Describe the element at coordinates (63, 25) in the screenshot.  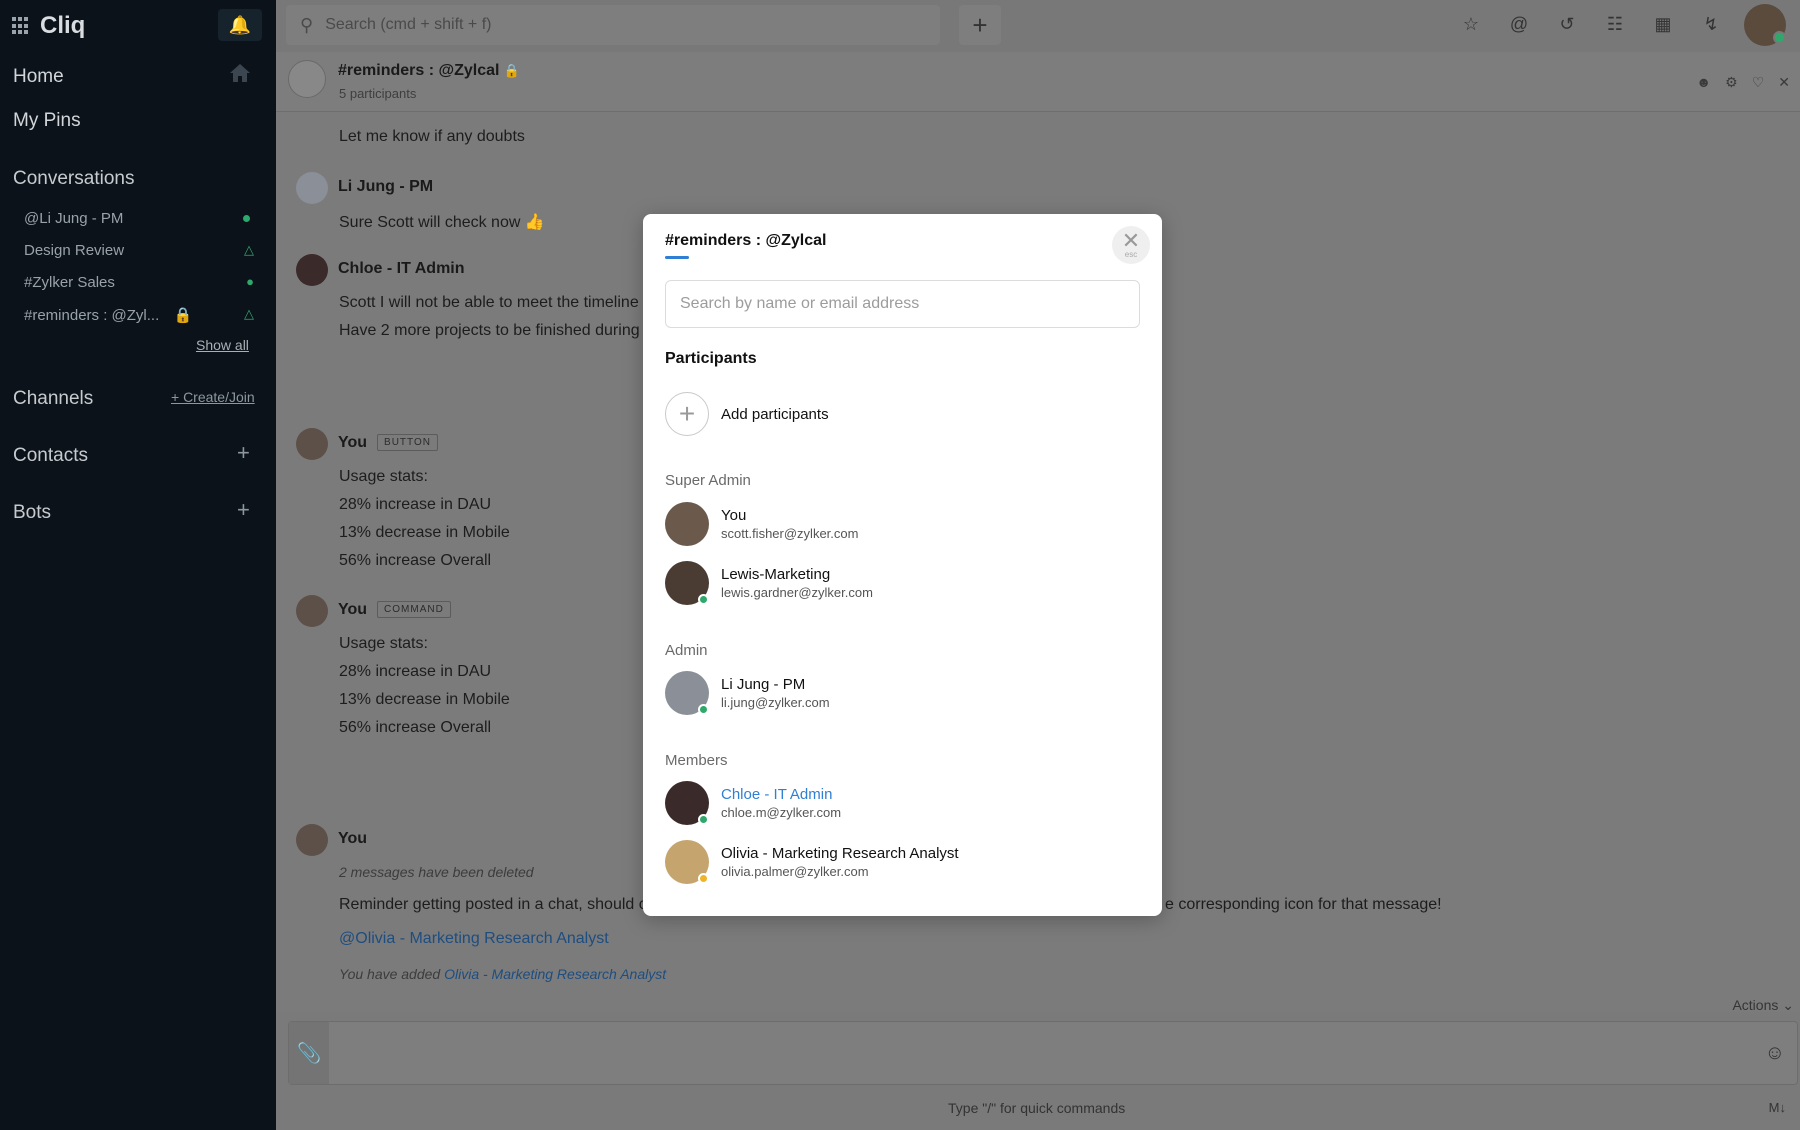
I see `app-brand: Cliq` at that location.